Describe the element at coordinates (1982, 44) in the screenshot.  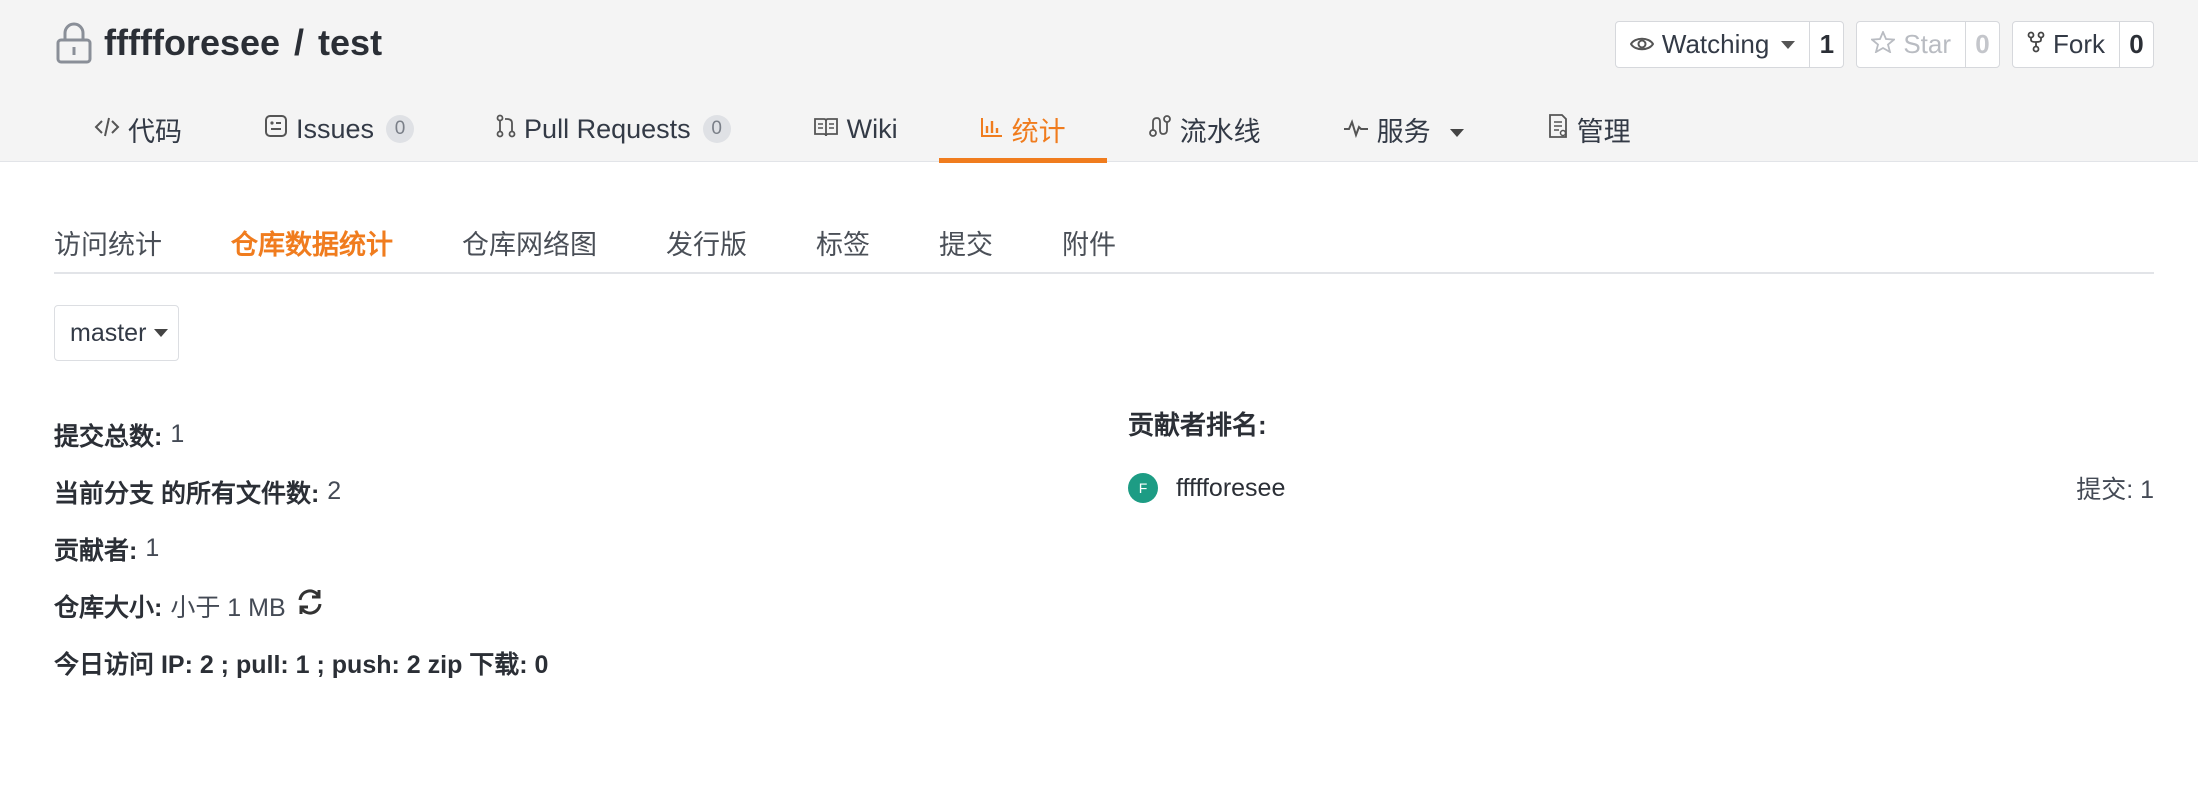
I see `star-count: 0` at that location.